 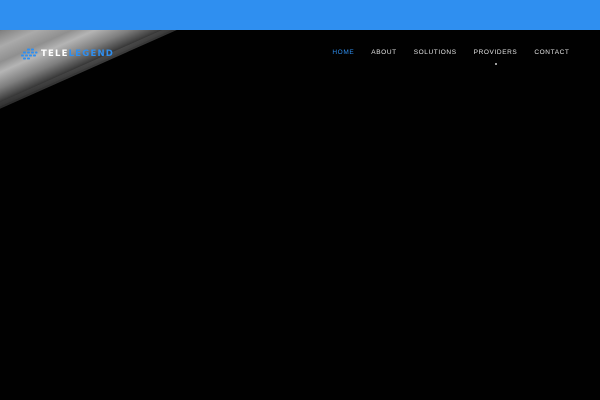 I want to click on nav-item-providers-label: PROVIDERS, so click(x=495, y=52).